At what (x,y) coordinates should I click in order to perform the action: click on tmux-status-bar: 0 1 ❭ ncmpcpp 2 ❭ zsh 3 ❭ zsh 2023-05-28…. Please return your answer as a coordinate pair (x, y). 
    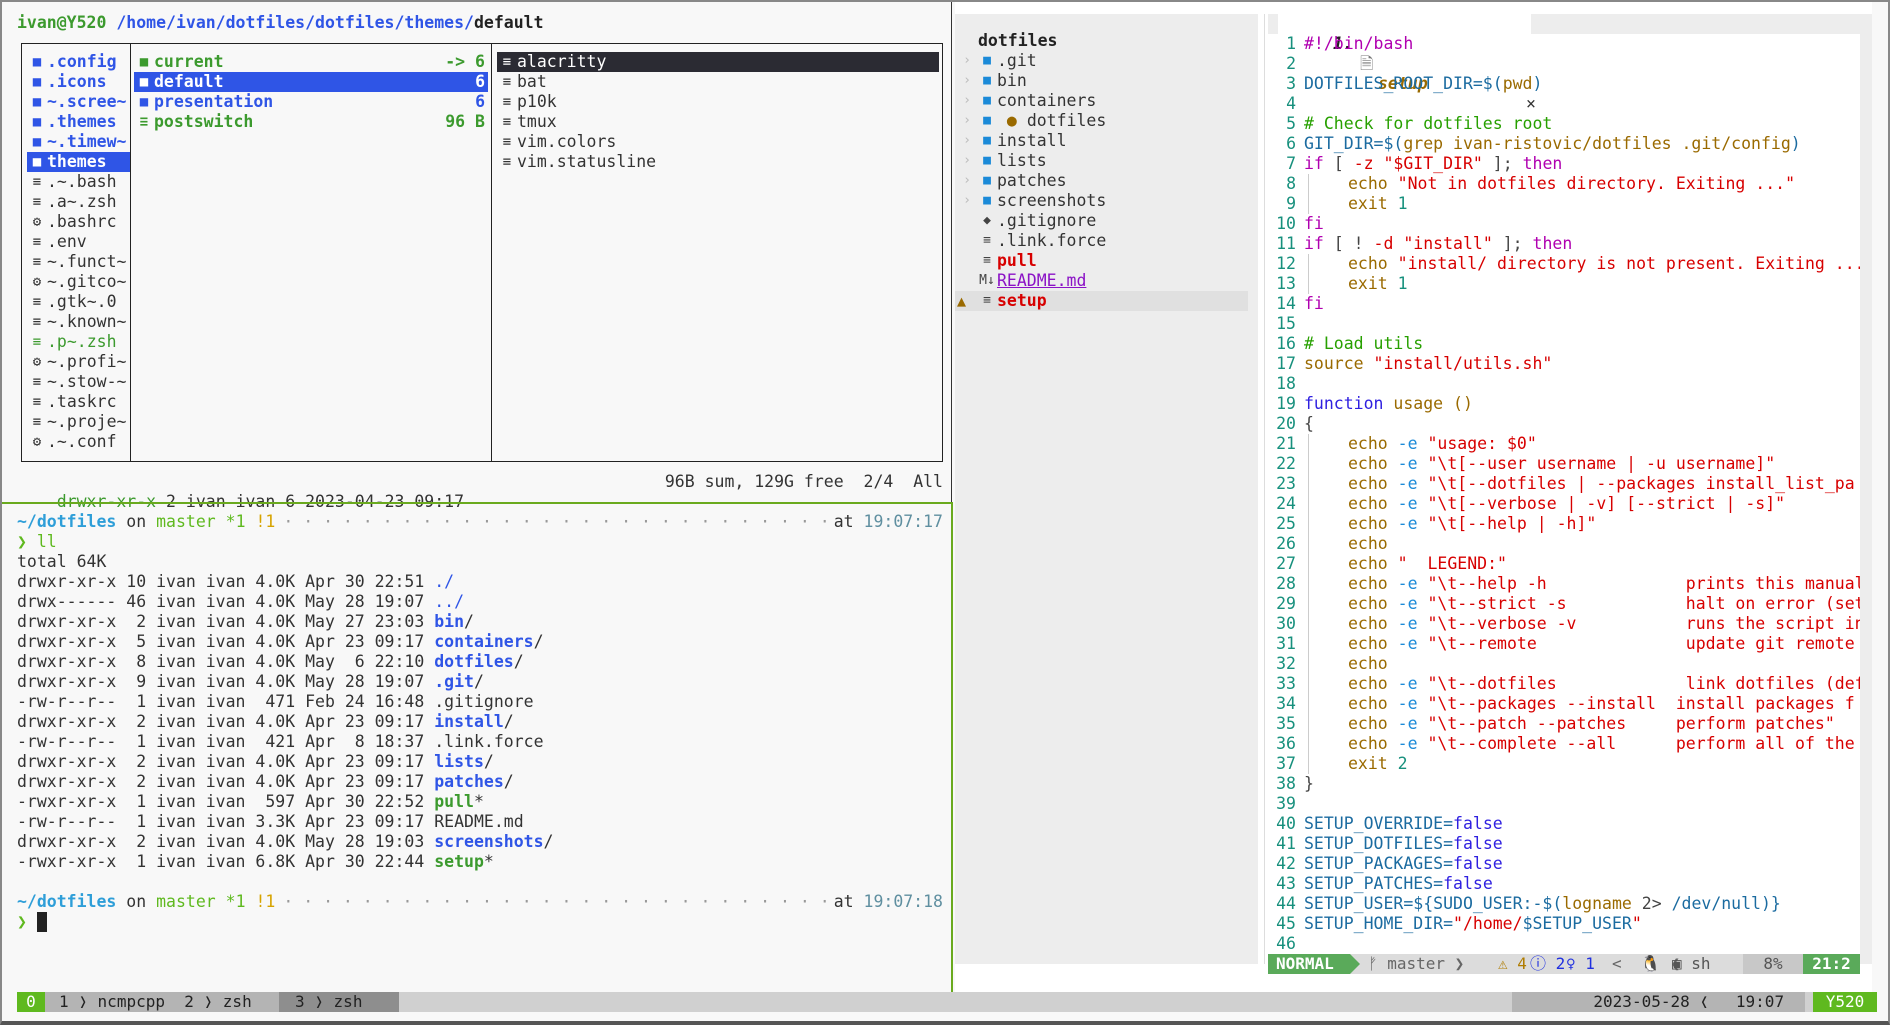
    Looking at the image, I should click on (947, 1002).